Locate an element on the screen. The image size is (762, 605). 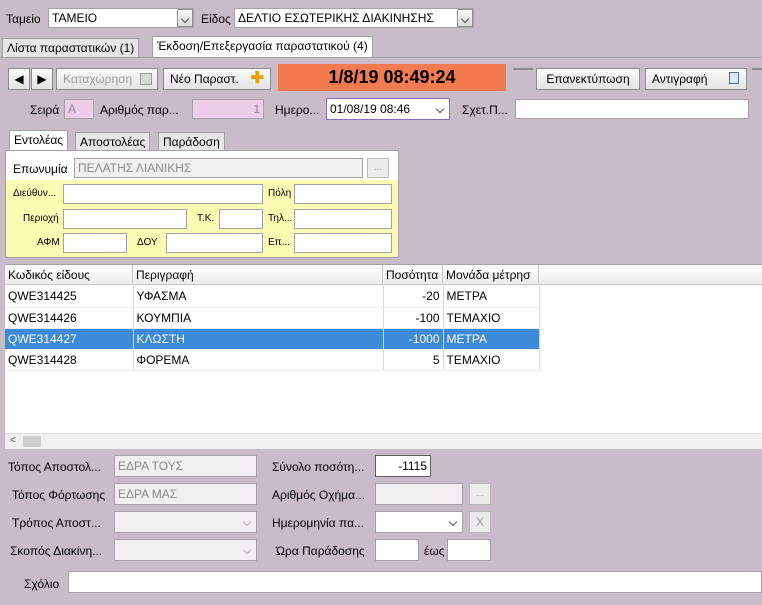
eponymia-value: ΠΕΛΑΤΗΣ ΛΙΑΝΙΚΗΣ is located at coordinates (135, 168).